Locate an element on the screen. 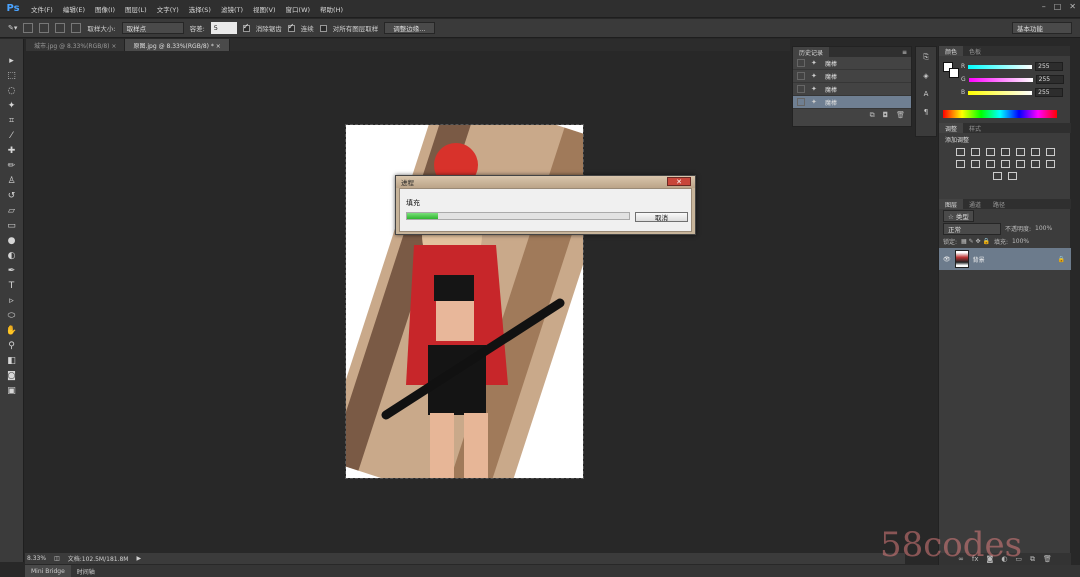 The image size is (1080, 577). blue-value: 255 is located at coordinates (1049, 92).